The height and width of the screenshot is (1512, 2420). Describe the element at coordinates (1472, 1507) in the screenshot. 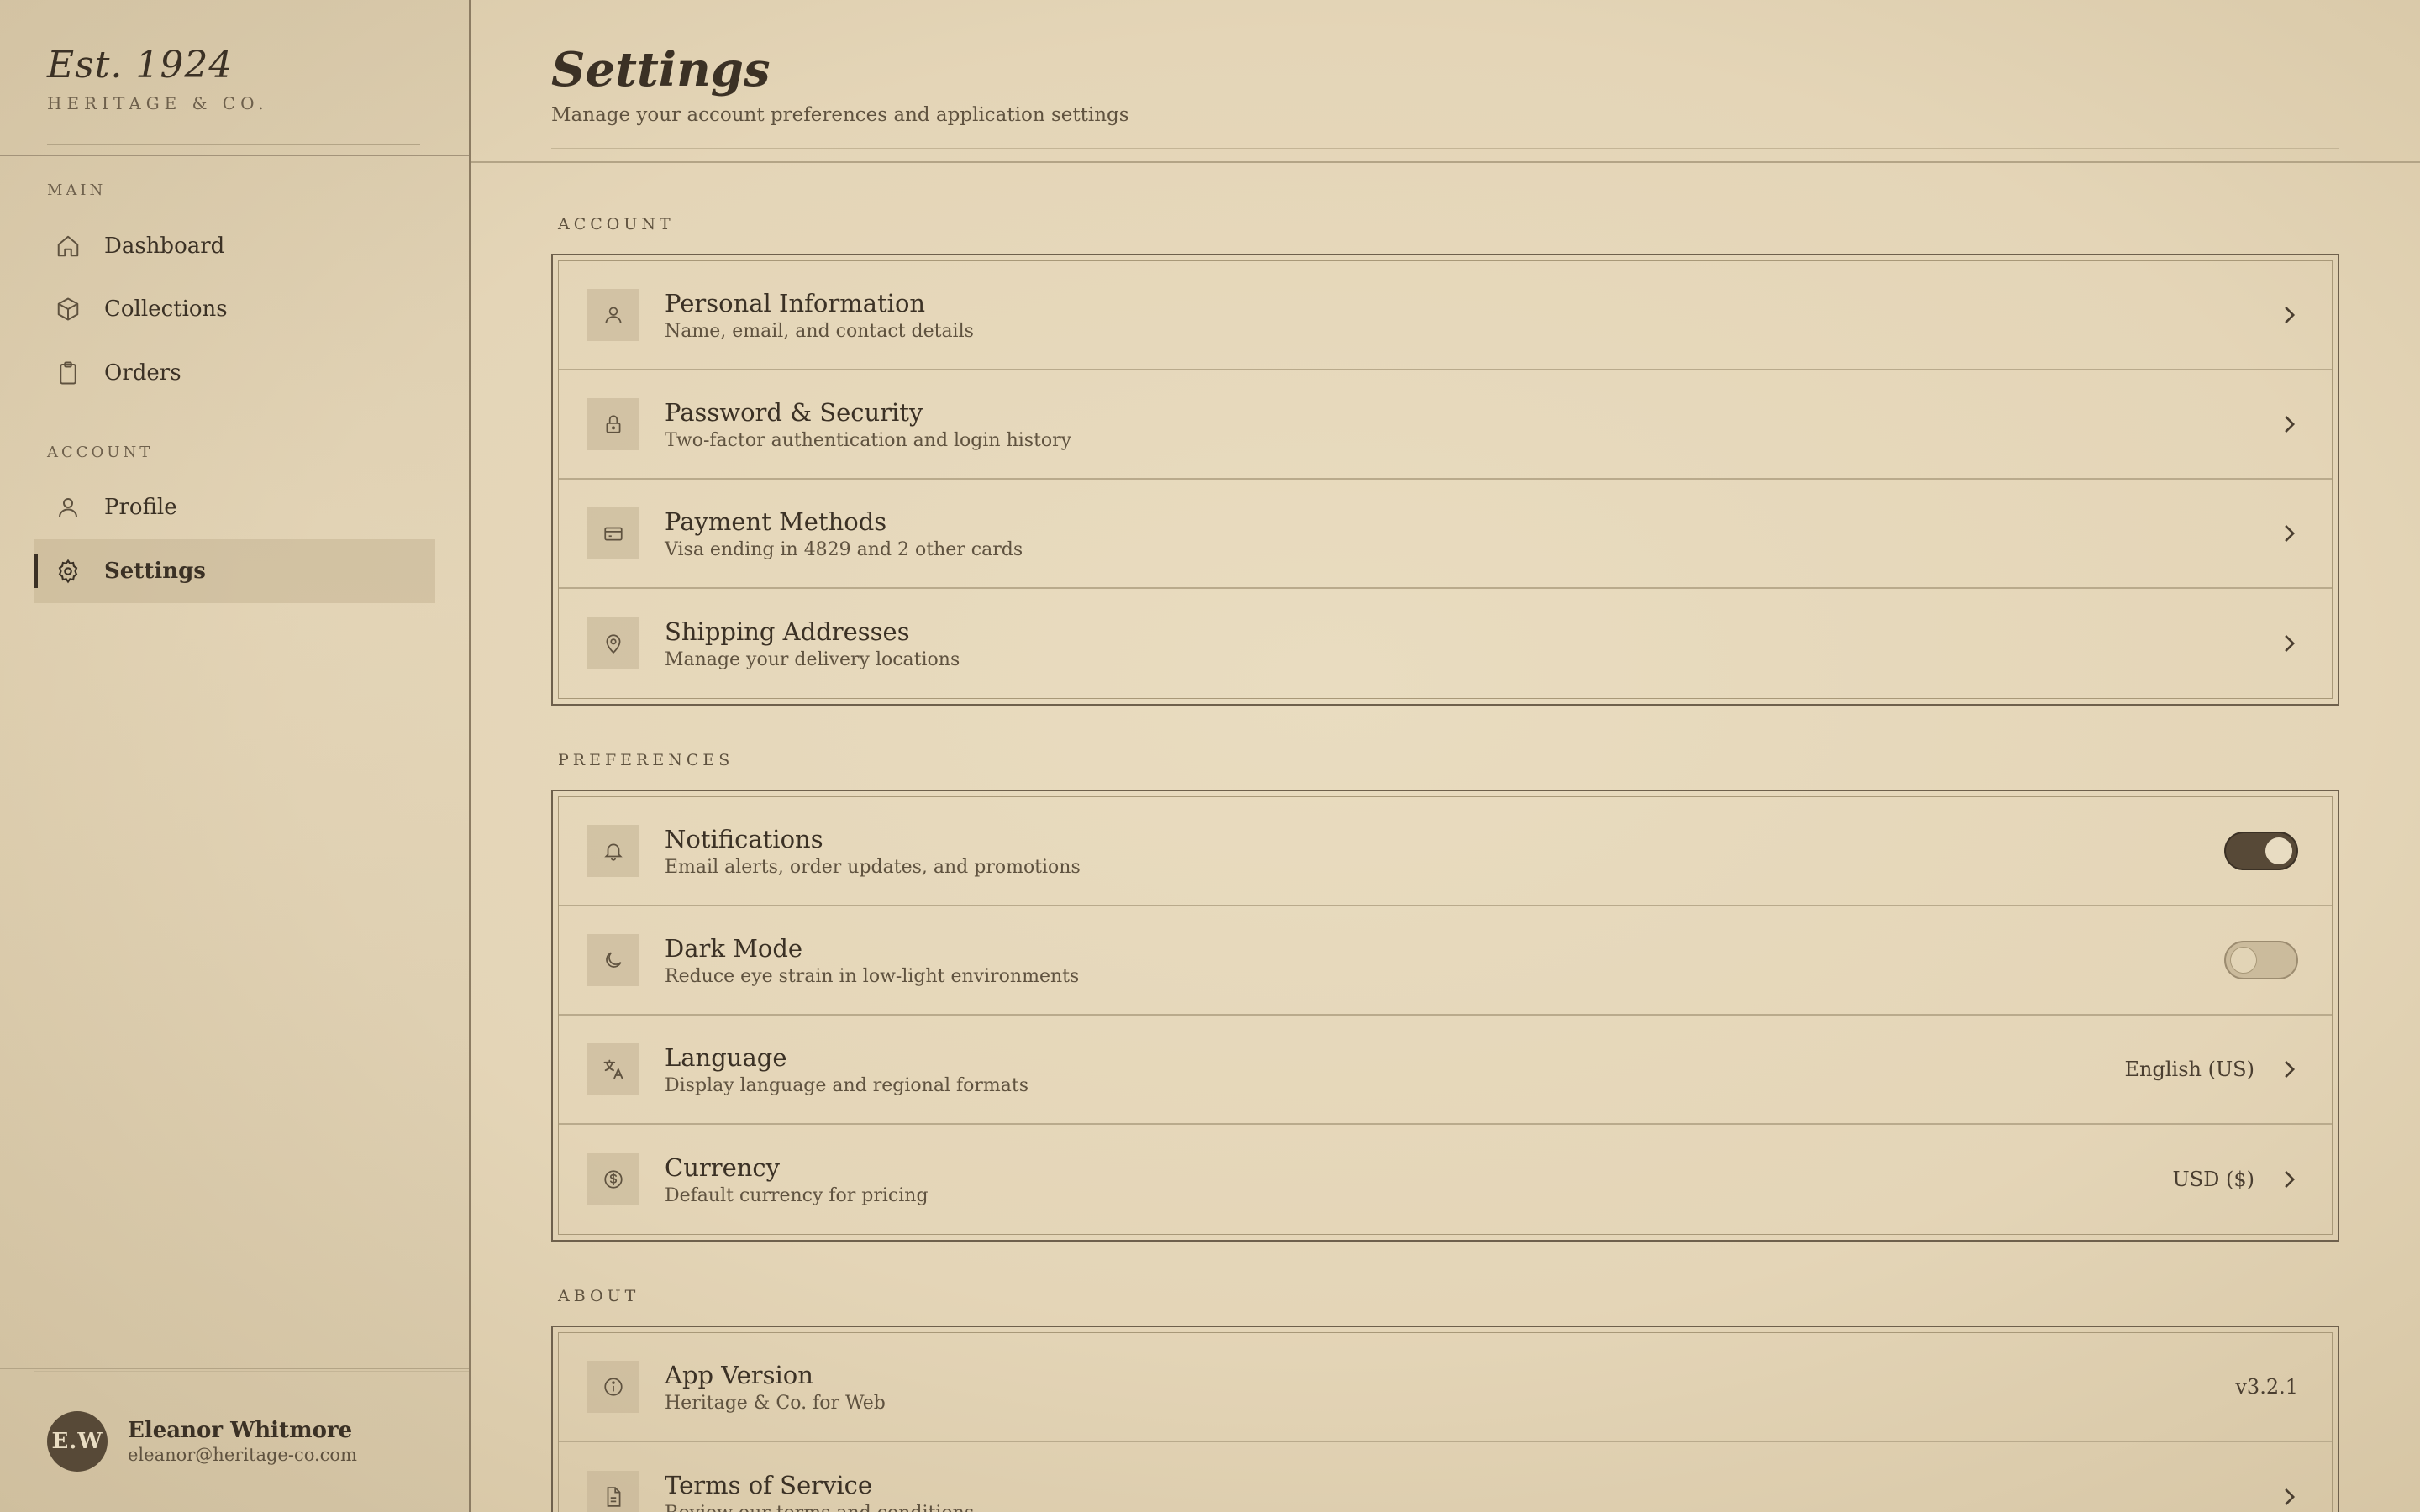

I see `row-description: Review our terms and conditions` at that location.